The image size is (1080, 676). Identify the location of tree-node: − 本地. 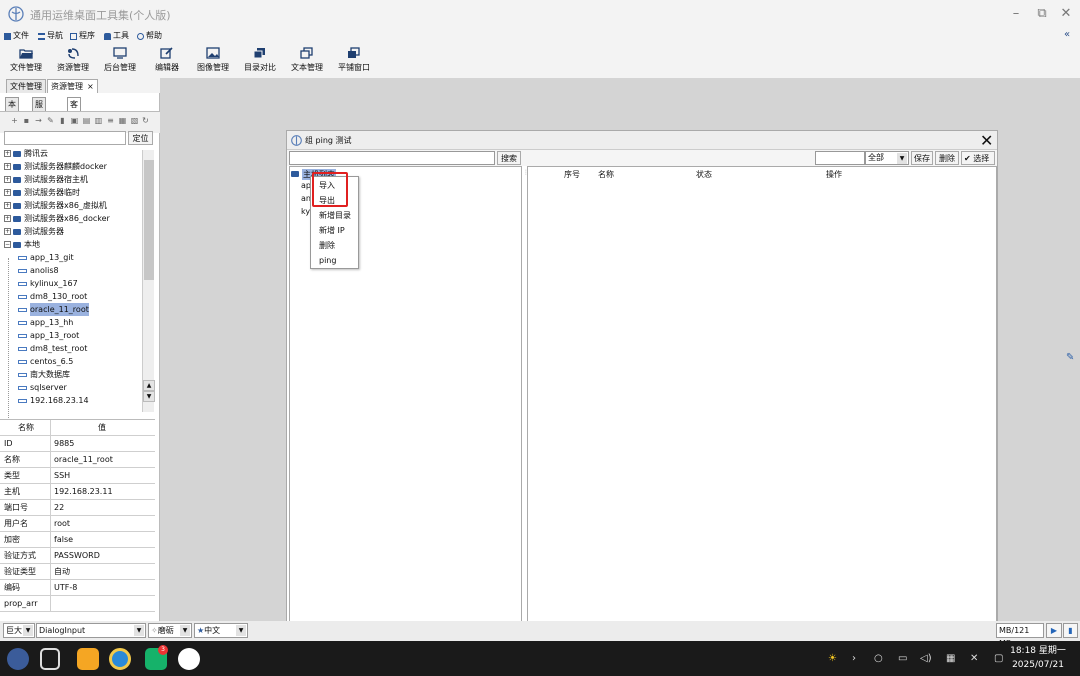
(22, 244).